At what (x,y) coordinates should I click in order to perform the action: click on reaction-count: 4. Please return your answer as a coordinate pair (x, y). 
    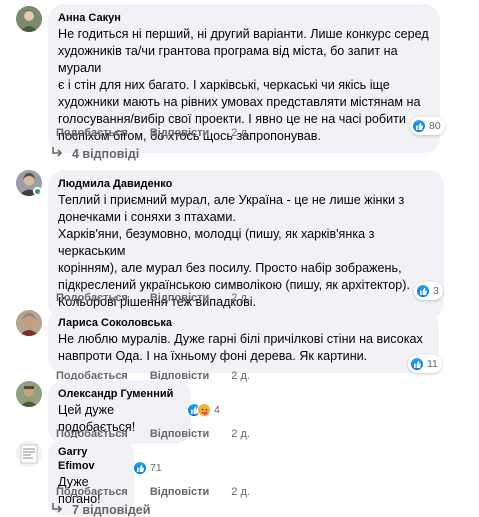
    Looking at the image, I should click on (217, 410).